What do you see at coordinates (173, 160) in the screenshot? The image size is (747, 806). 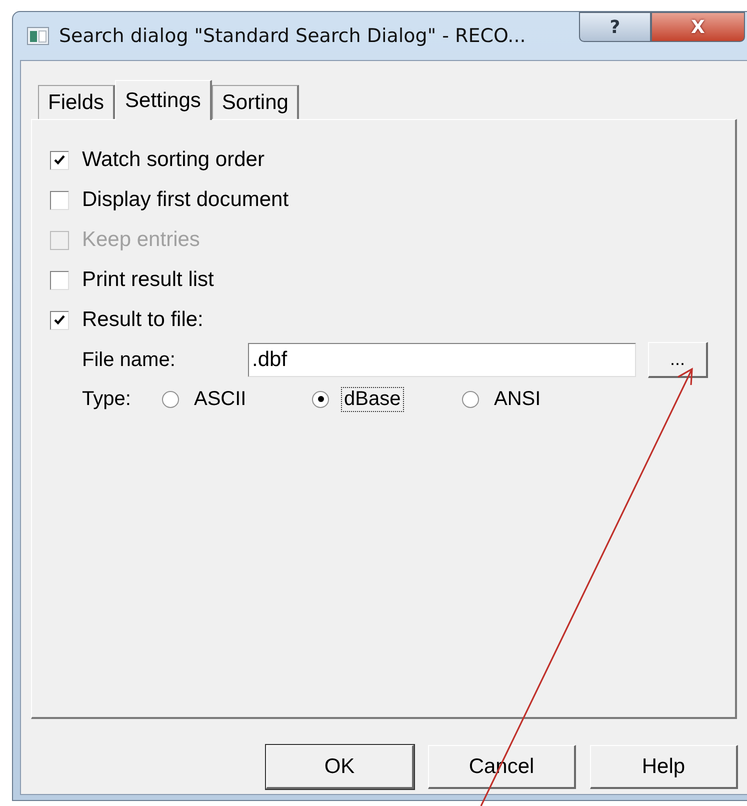 I see `checkbox-label: Watch sorting order` at bounding box center [173, 160].